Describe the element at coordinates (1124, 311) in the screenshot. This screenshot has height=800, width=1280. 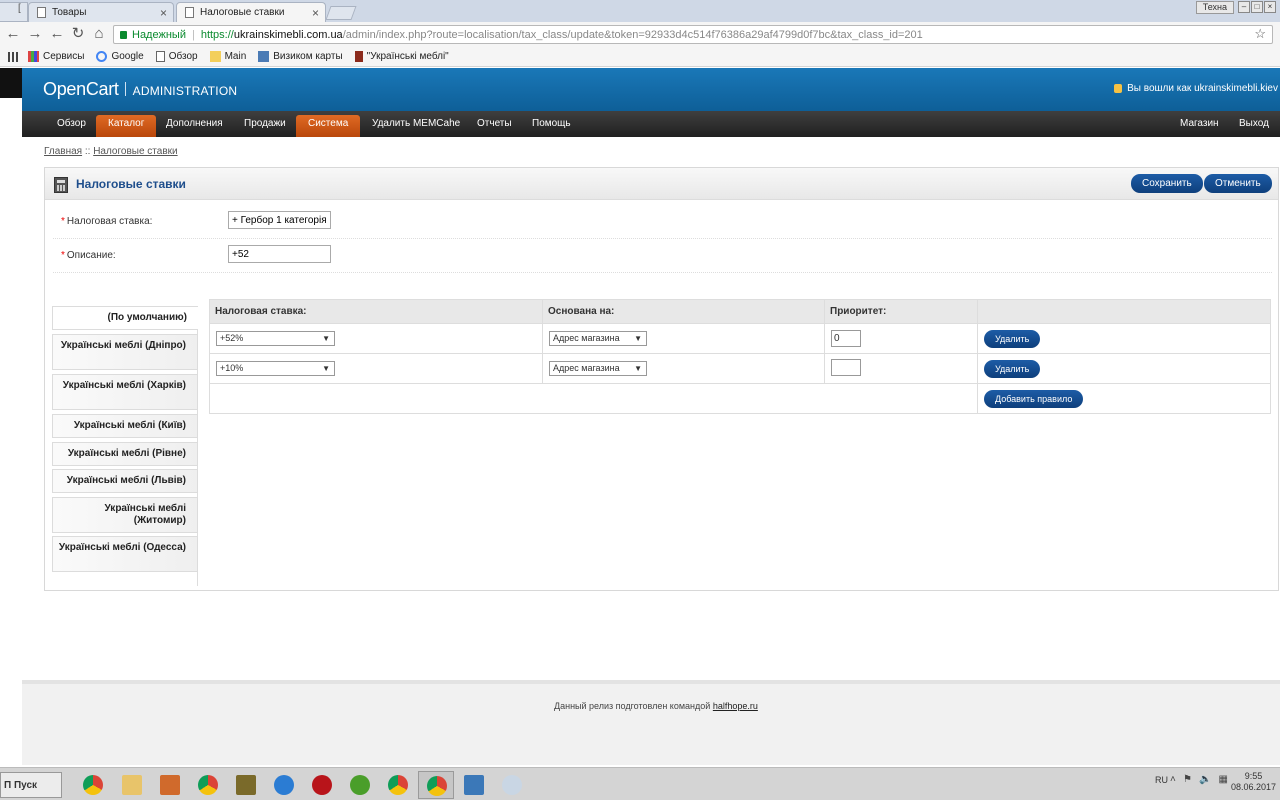
I see `column-header-actions` at that location.